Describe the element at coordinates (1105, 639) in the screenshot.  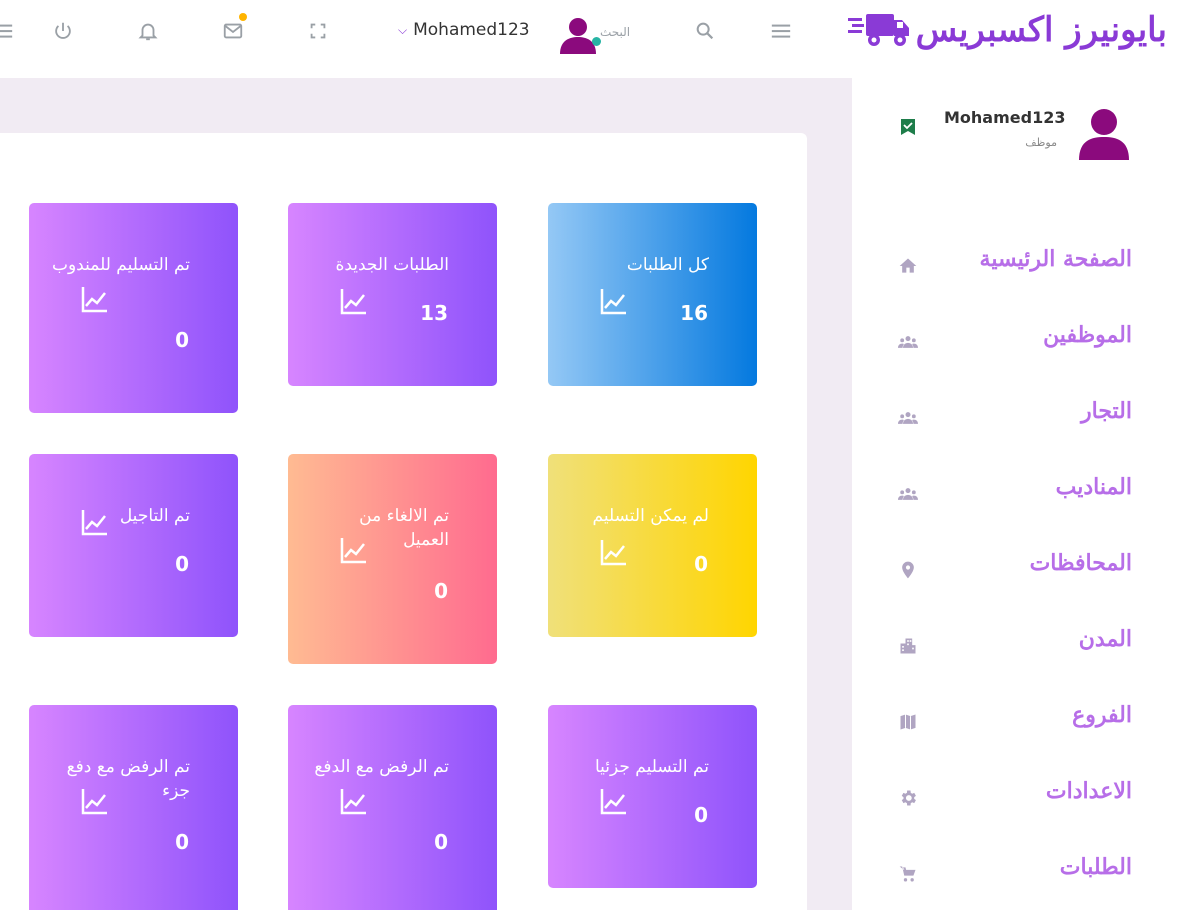
I see `sidebar-item-label: المدن` at that location.